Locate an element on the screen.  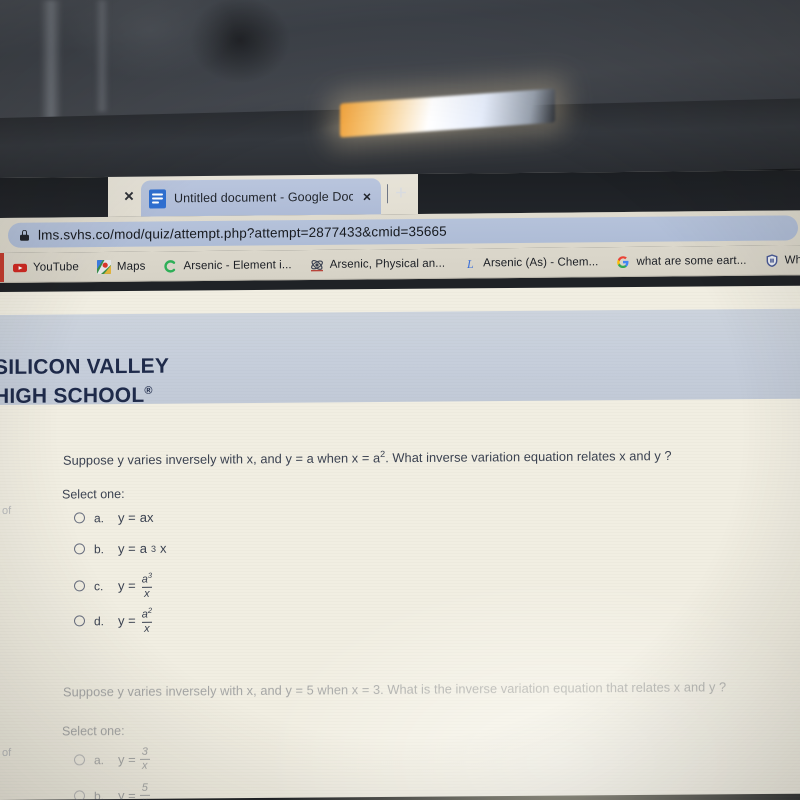
shield-icon is located at coordinates (772, 261).